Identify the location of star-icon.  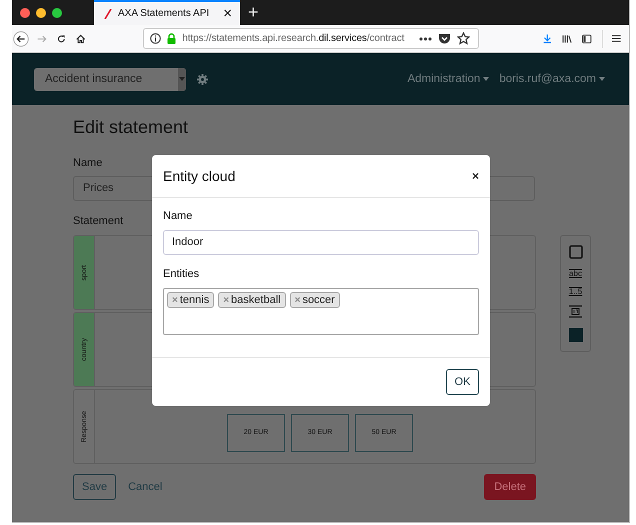
(463, 38).